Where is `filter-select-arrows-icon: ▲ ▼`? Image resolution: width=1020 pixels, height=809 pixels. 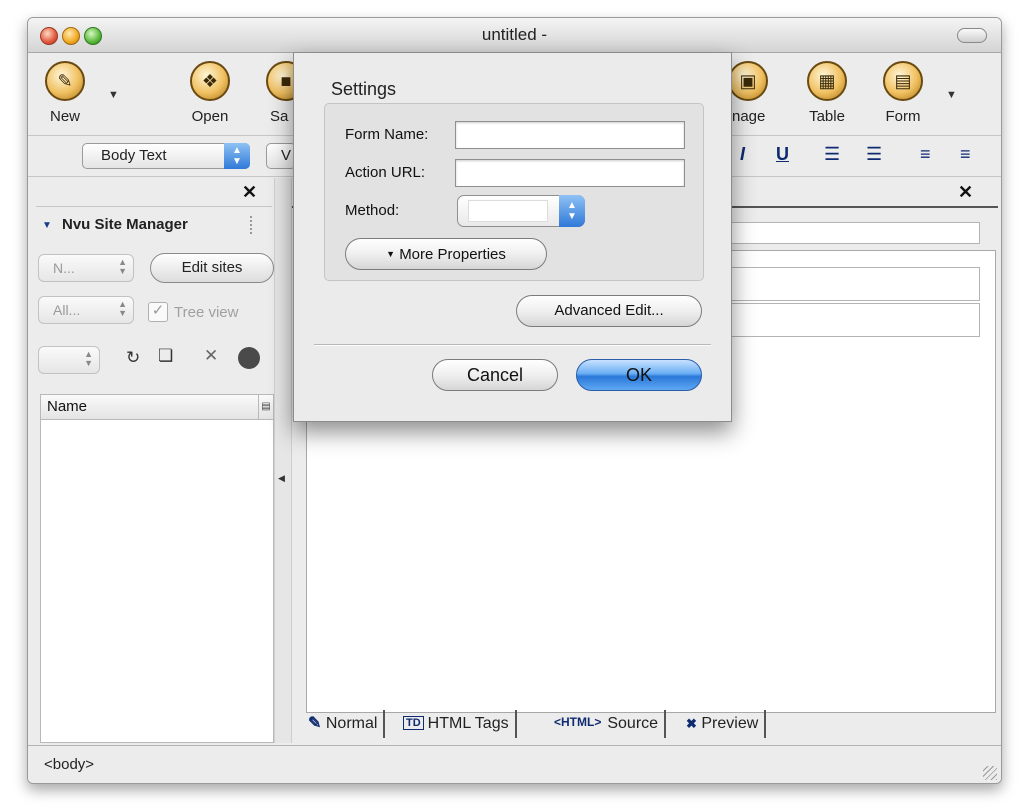
filter-select-arrows-icon: ▲ ▼ is located at coordinates (122, 308).